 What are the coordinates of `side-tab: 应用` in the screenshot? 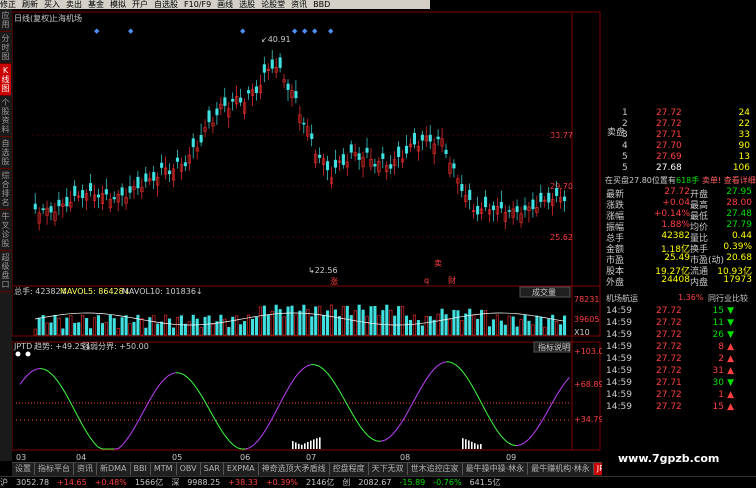 It's located at (5, 20).